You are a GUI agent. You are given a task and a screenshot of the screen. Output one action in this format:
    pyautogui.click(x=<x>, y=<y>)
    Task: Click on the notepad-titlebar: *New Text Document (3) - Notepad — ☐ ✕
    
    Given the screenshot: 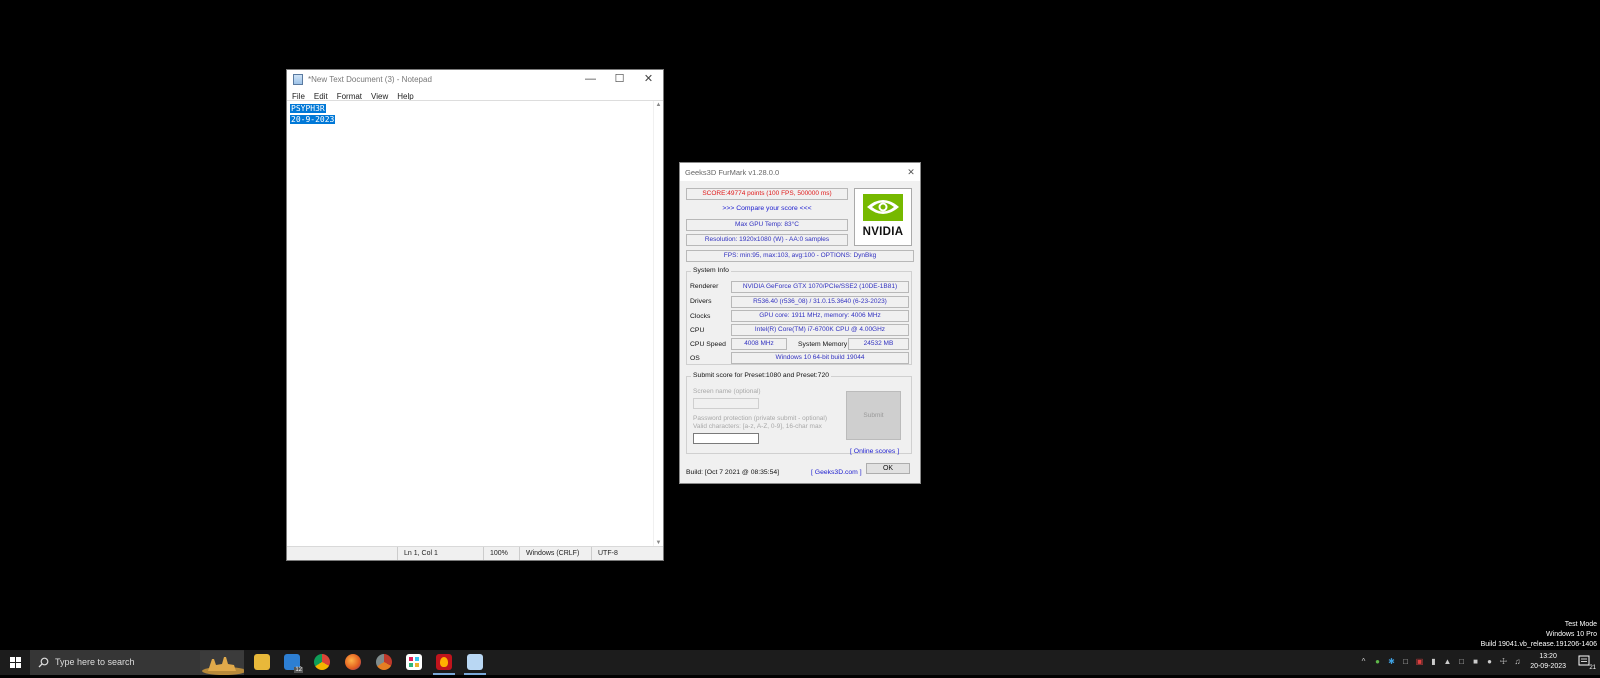 What is the action you would take?
    pyautogui.click(x=475, y=79)
    